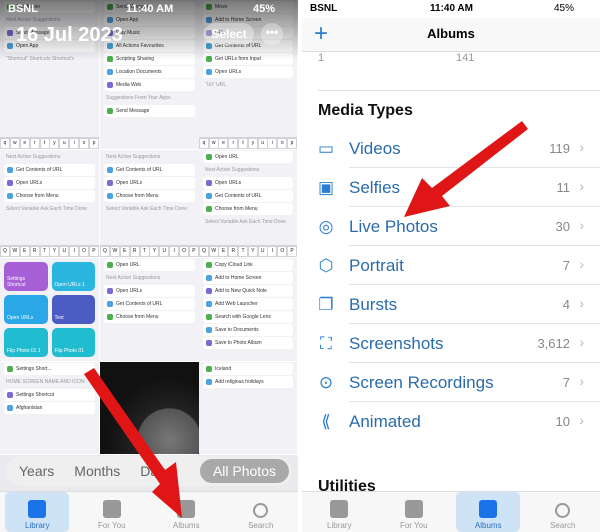 This screenshot has width=600, height=532. What do you see at coordinates (59, 318) in the screenshot?
I see `shortcut-tile-label: Text` at bounding box center [59, 318].